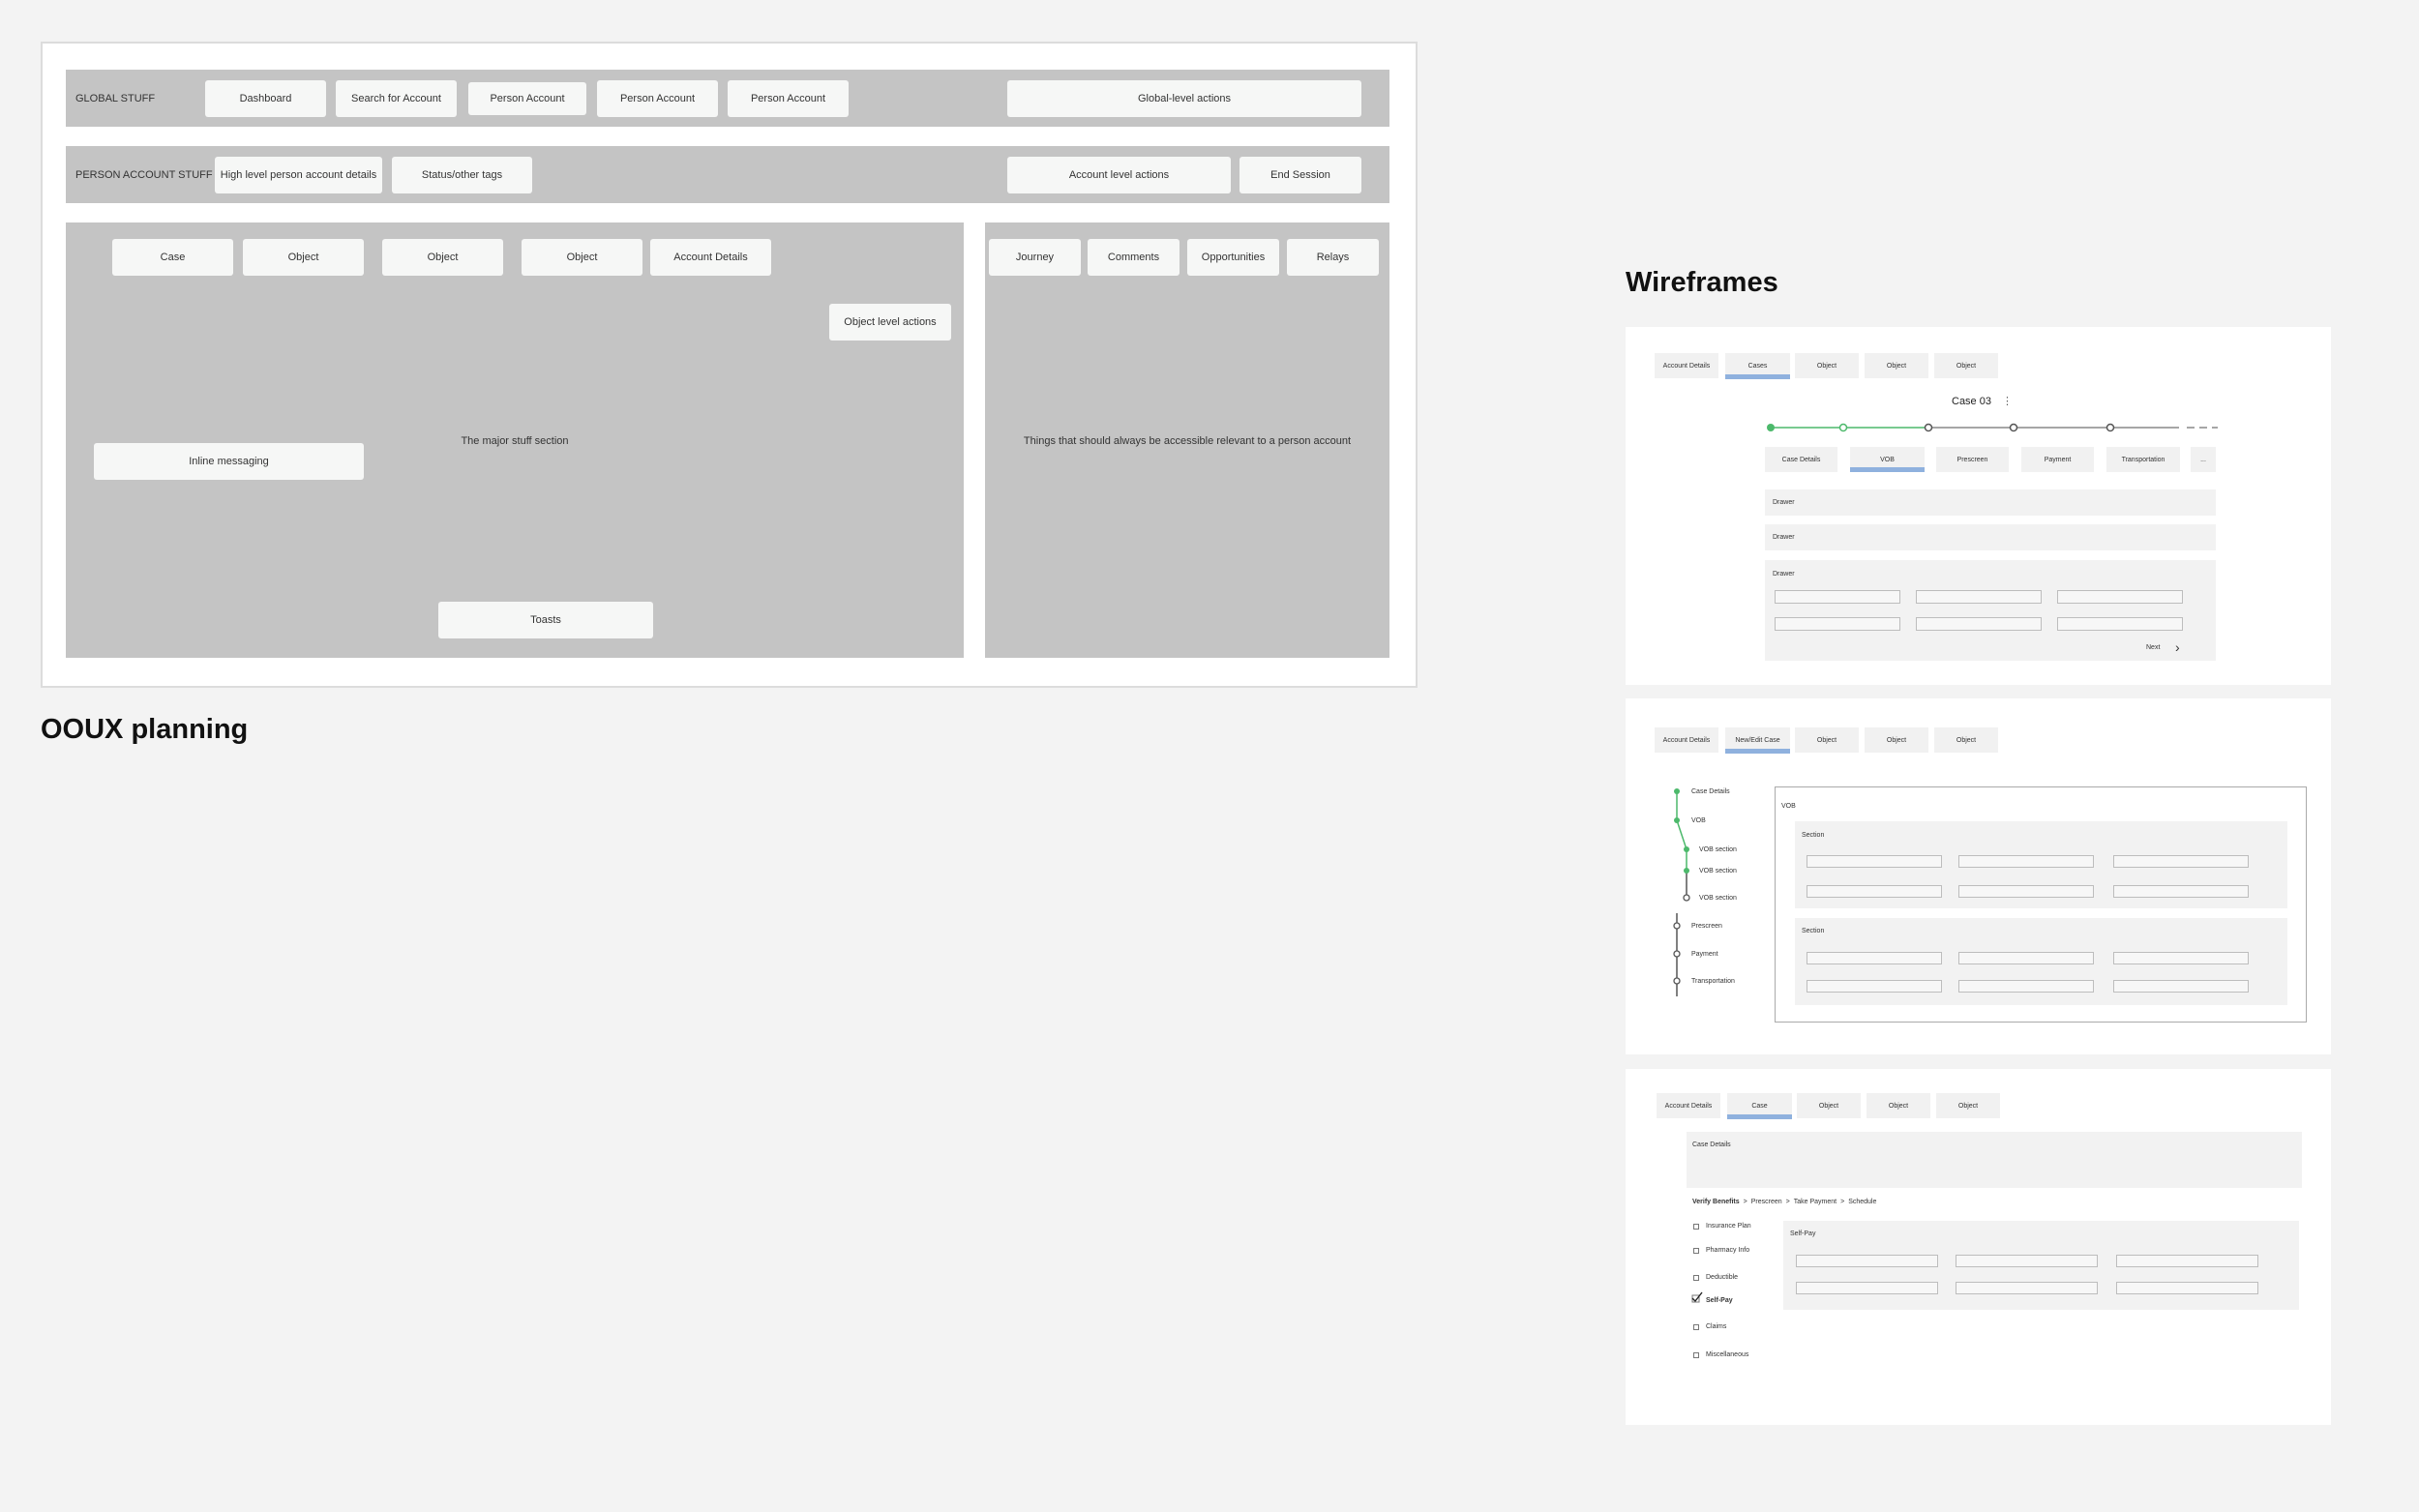  I want to click on wf2-tab-object-2: Object, so click(1897, 740).